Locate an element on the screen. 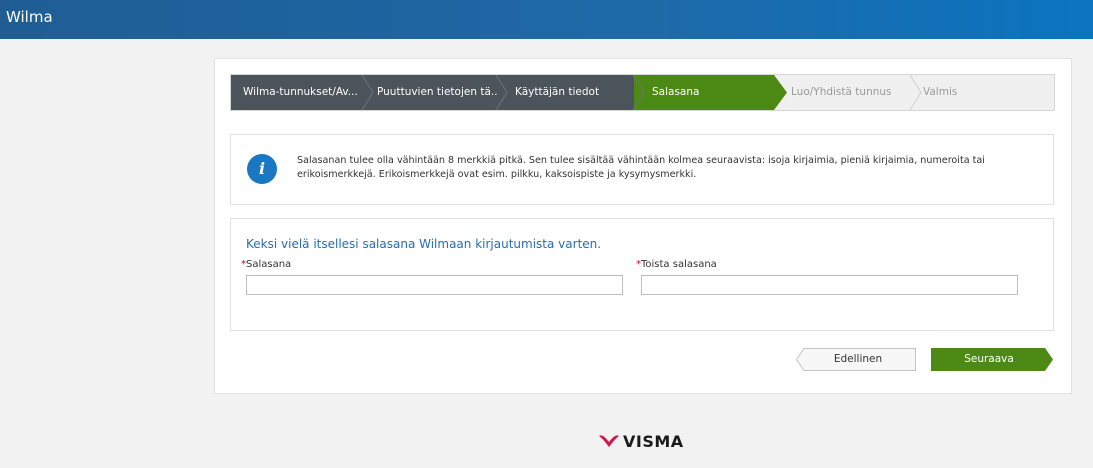  wizard-step-password: Salasana is located at coordinates (704, 92).